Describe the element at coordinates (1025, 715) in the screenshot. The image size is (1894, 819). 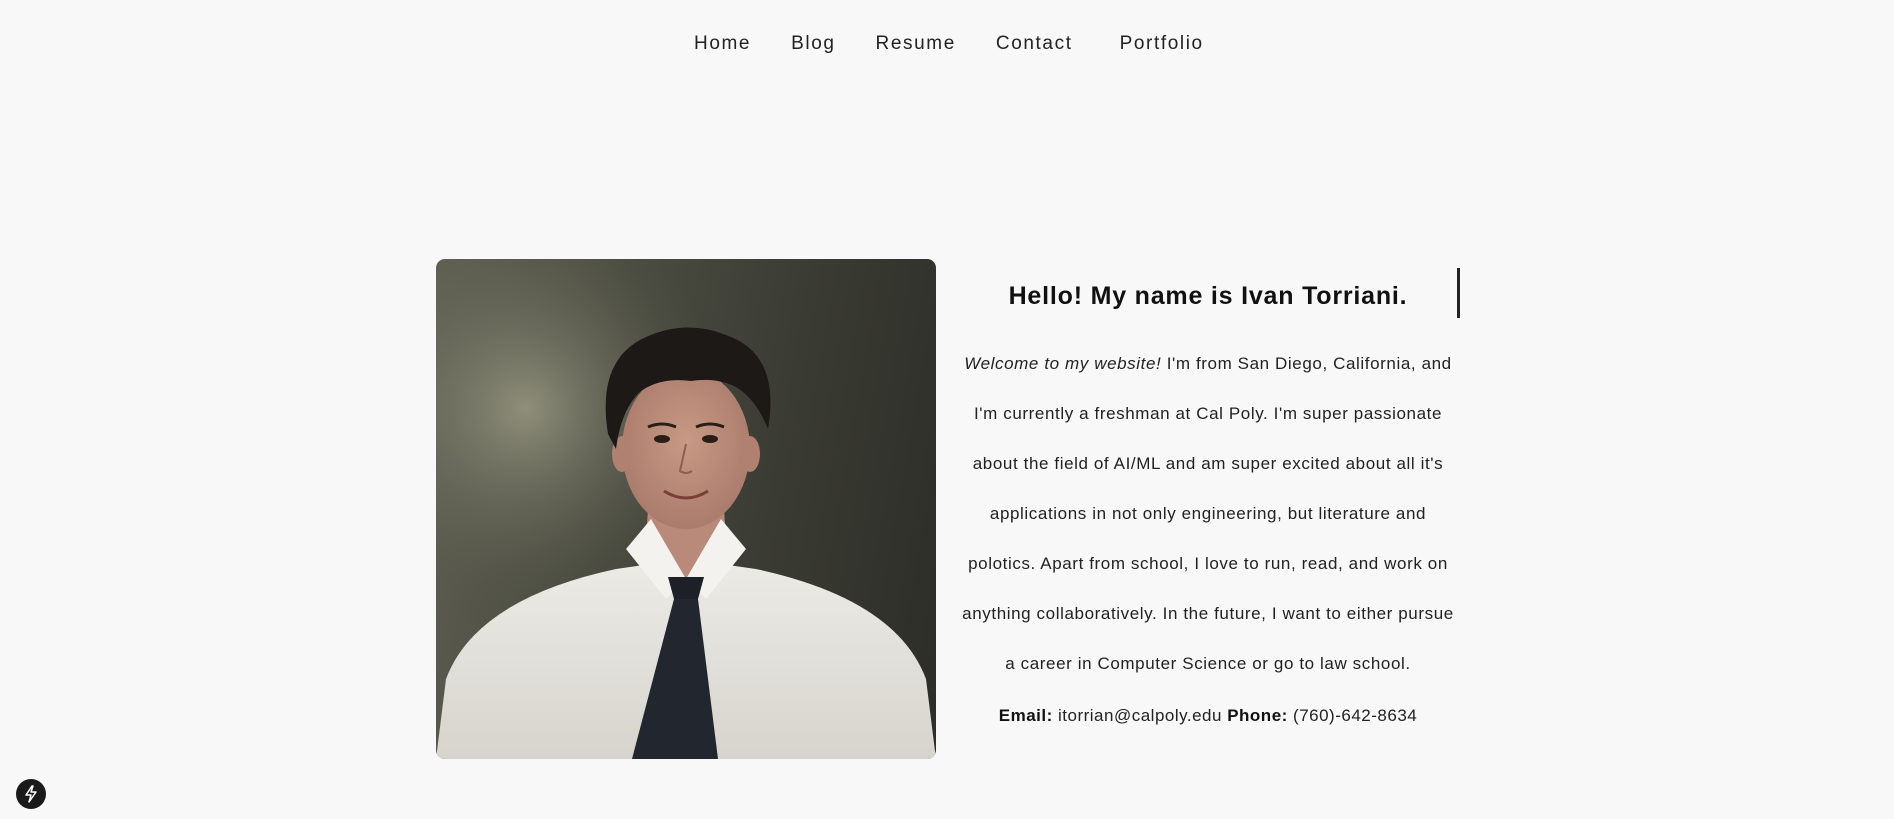
I see `email-label: Email:` at that location.